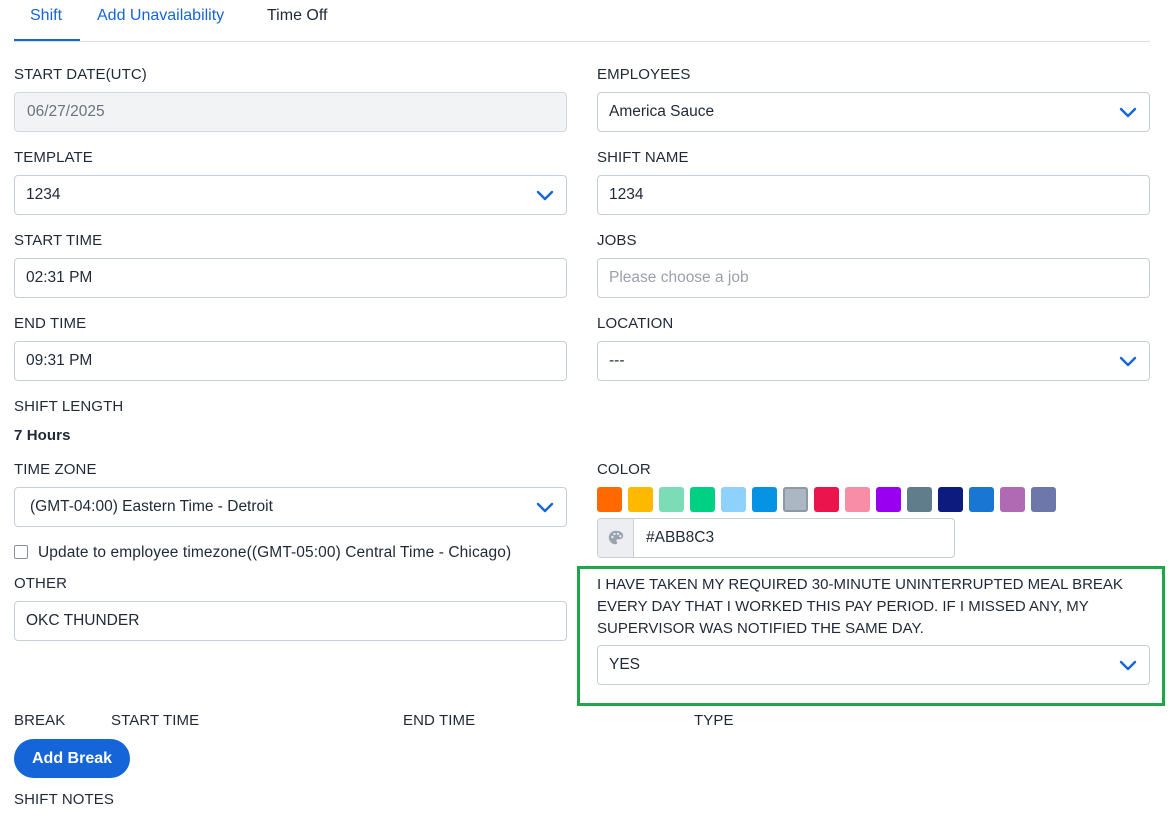 This screenshot has width=1172, height=817. Describe the element at coordinates (617, 240) in the screenshot. I see `jobs-label: JOBS` at that location.